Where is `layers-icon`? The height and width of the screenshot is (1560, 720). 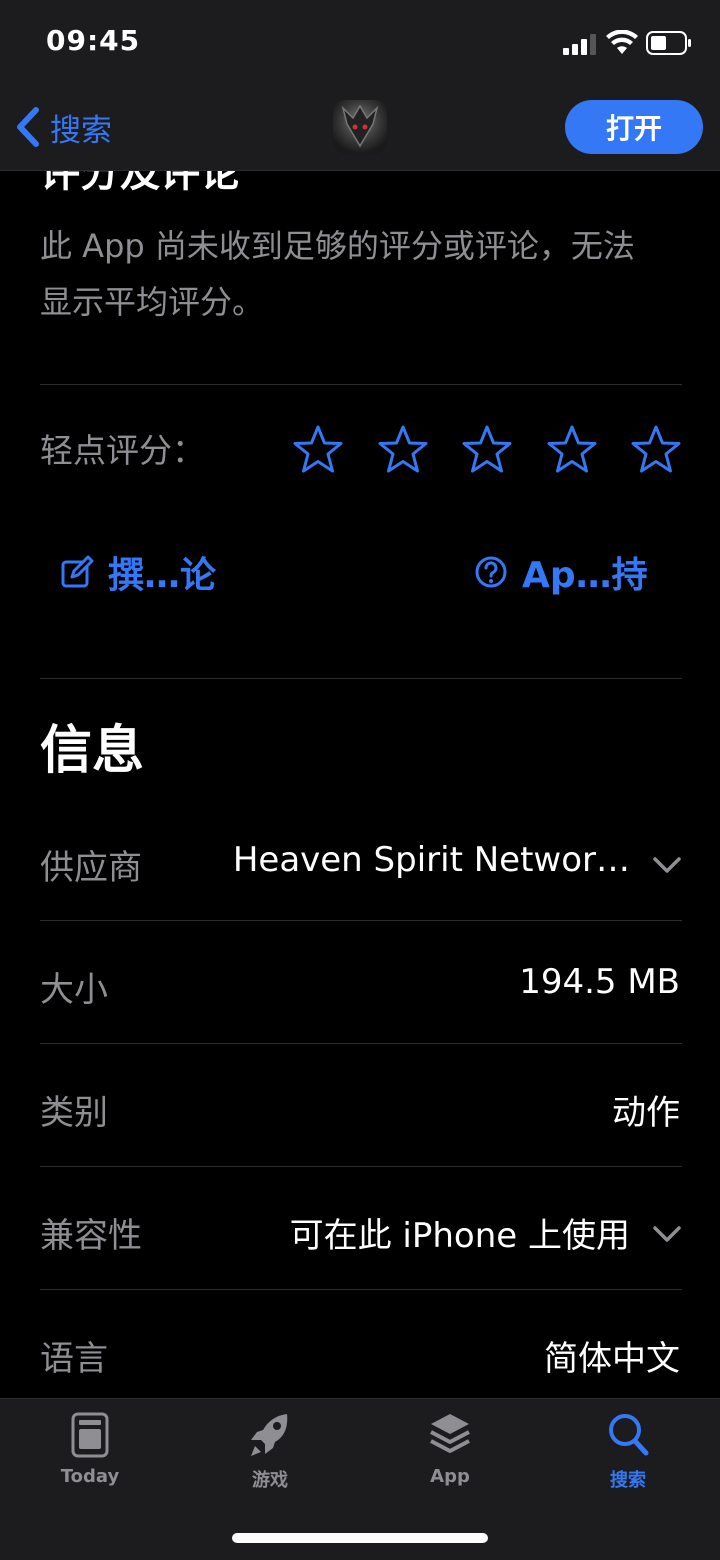 layers-icon is located at coordinates (450, 1433).